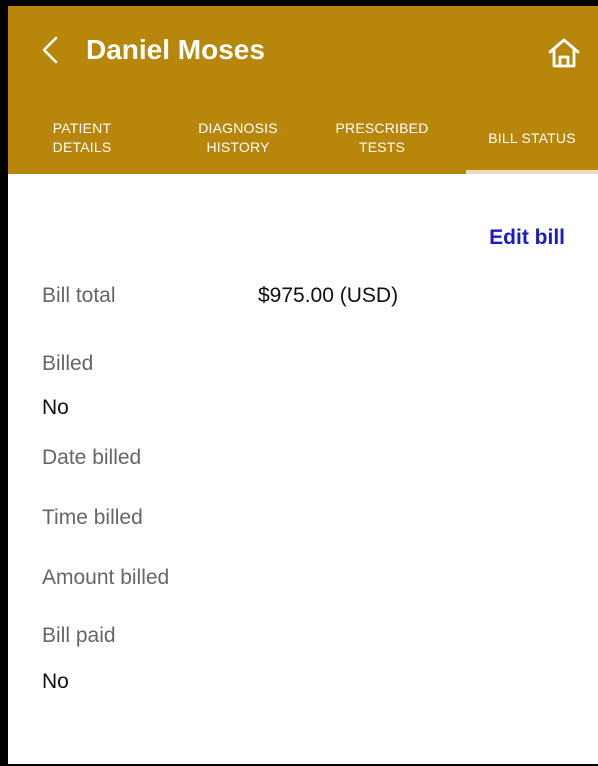 The image size is (598, 766). What do you see at coordinates (175, 49) in the screenshot?
I see `patient-name-title: Daniel Moses` at bounding box center [175, 49].